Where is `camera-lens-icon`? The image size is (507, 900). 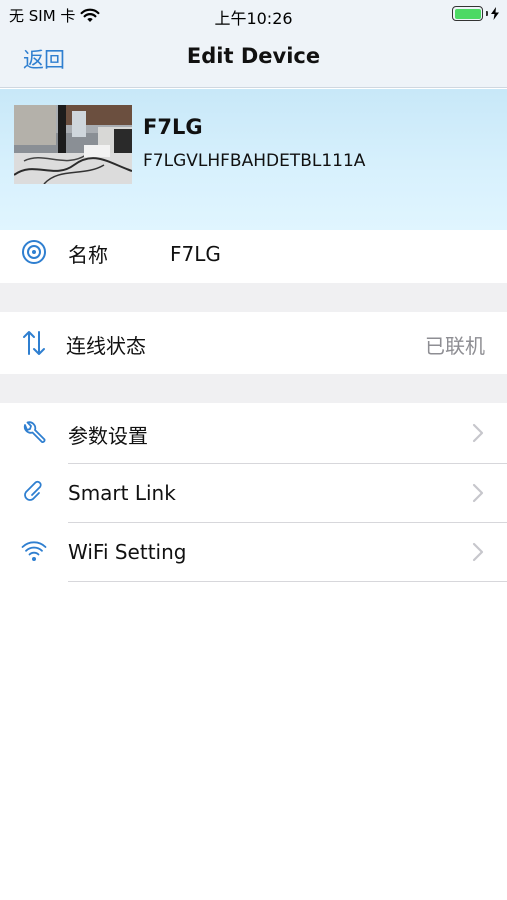
camera-lens-icon is located at coordinates (34, 252).